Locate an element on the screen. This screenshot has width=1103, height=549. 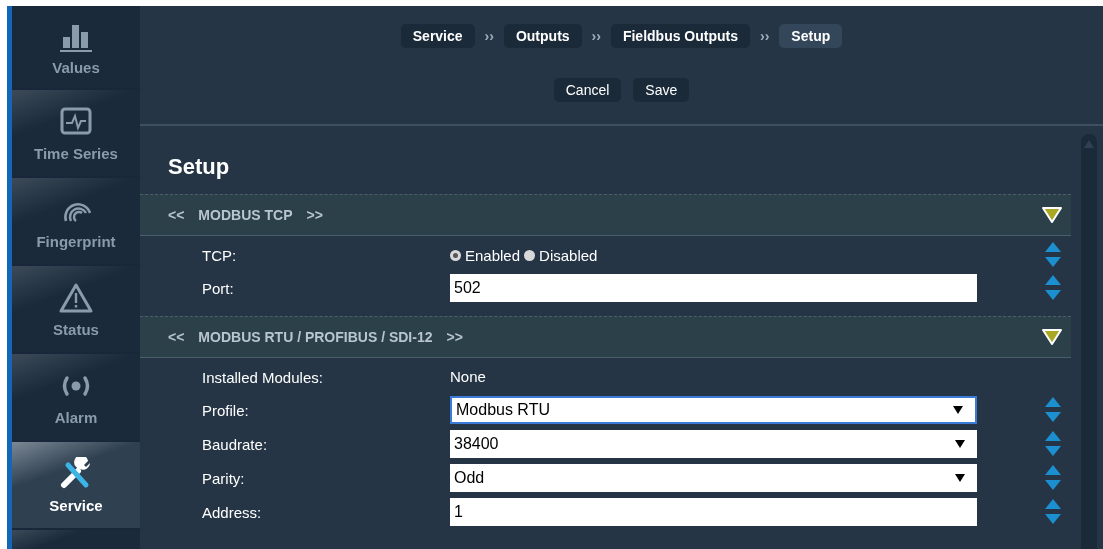
field-label: TCP: is located at coordinates (219, 255).